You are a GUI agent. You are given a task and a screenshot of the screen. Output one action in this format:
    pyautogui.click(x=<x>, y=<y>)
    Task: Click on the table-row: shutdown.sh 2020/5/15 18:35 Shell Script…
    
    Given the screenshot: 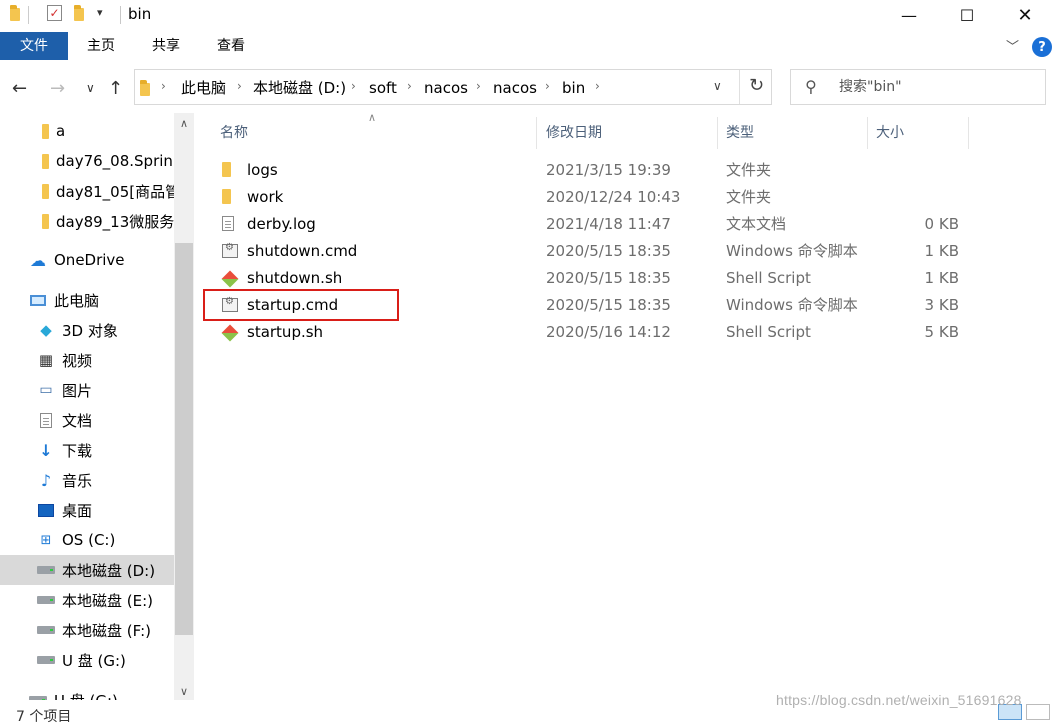 What is the action you would take?
    pyautogui.click(x=581, y=277)
    